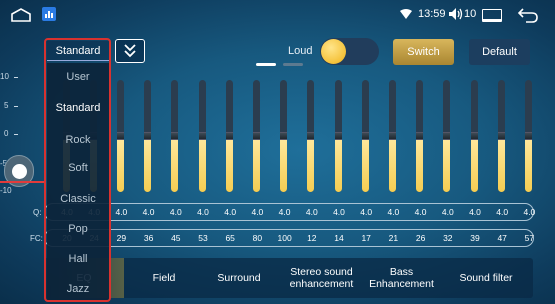  Describe the element at coordinates (492, 15) in the screenshot. I see `window-icon` at that location.